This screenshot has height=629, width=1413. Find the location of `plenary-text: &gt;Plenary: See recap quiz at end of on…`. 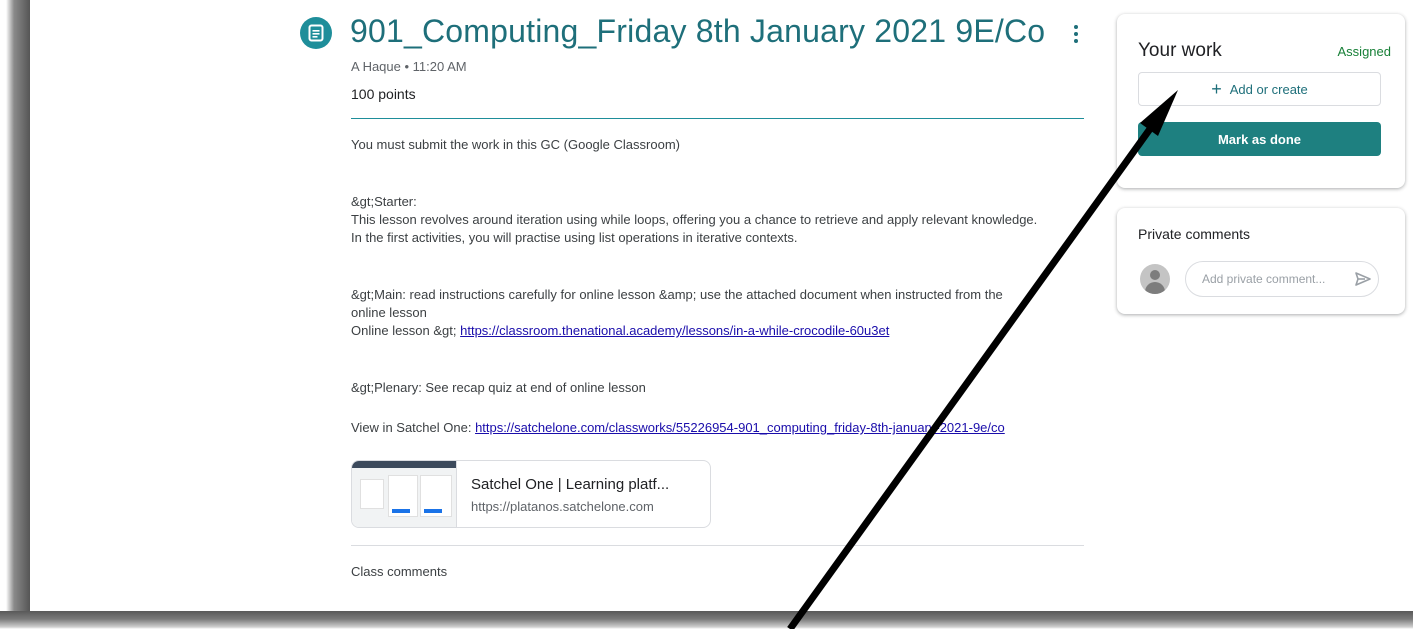

plenary-text: &gt;Plenary: See recap quiz at end of on… is located at coordinates (498, 387).